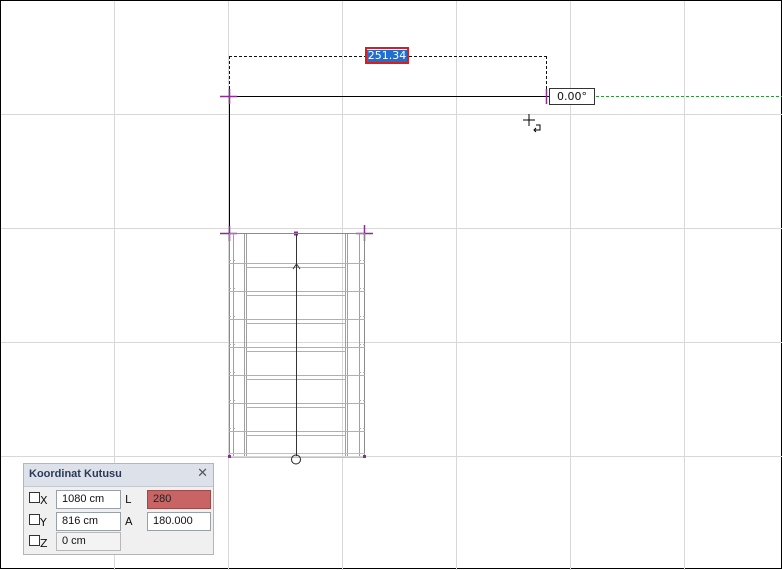 The image size is (782, 570). What do you see at coordinates (297, 349) in the screenshot?
I see `staircase` at bounding box center [297, 349].